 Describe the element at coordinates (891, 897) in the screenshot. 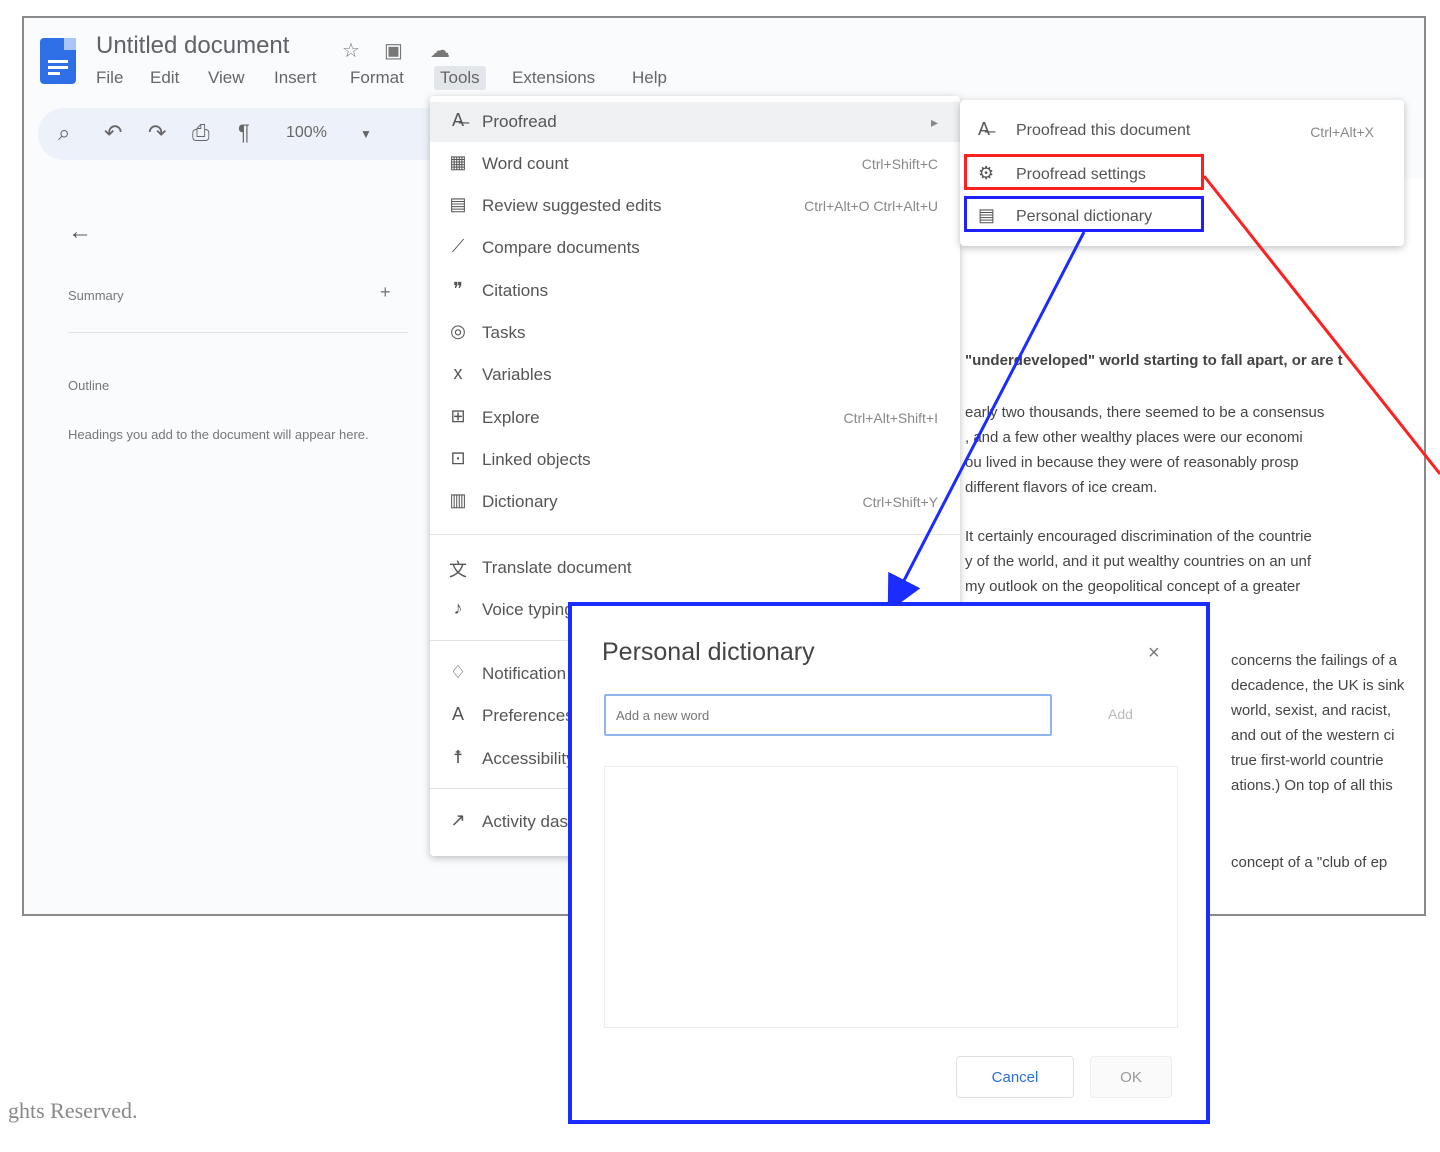

I see `dictionary-word-list` at that location.